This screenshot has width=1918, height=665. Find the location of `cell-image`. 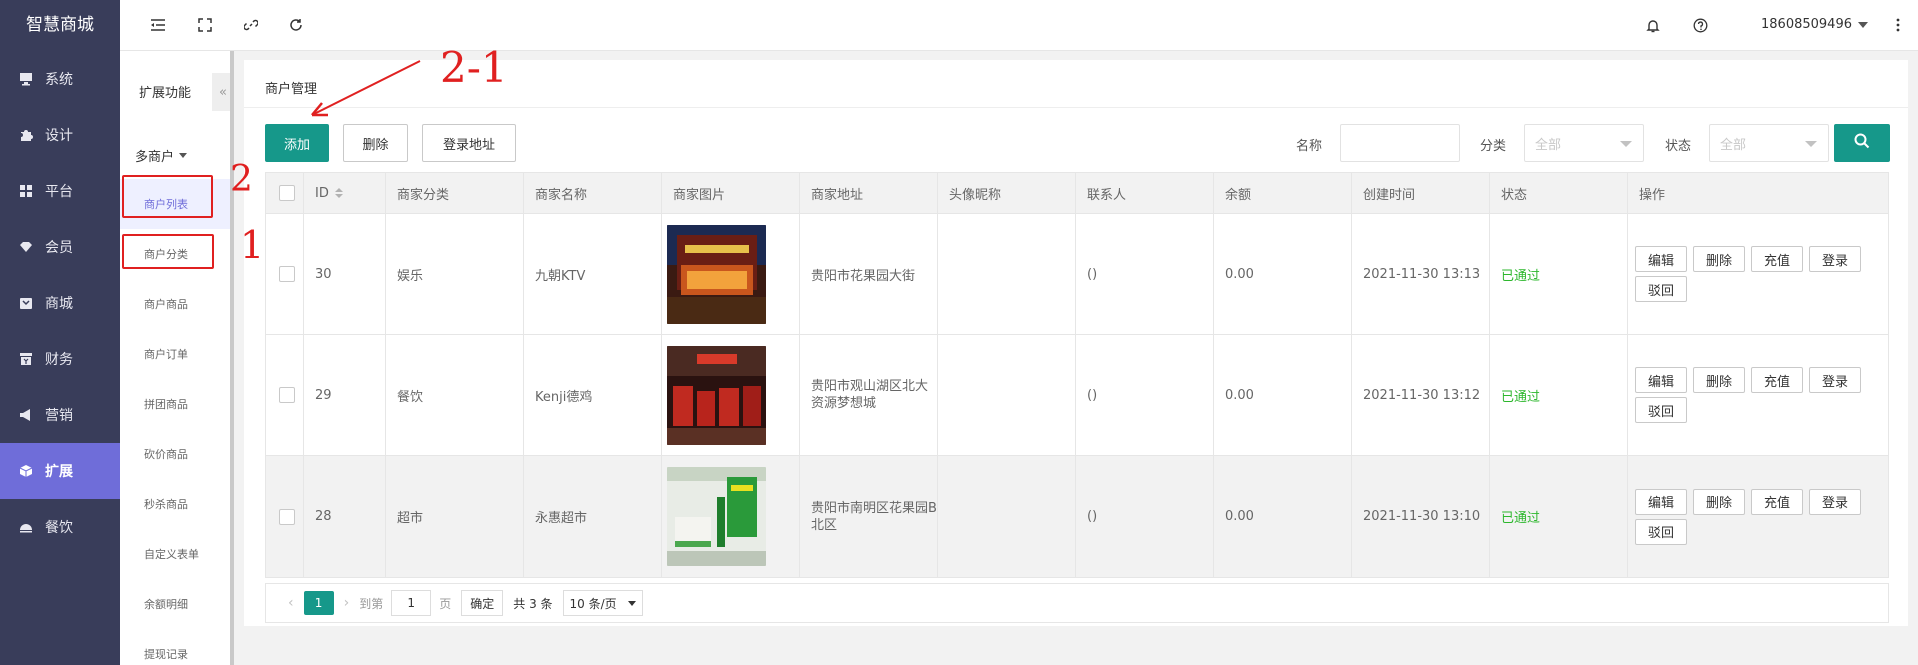

cell-image is located at coordinates (731, 395).